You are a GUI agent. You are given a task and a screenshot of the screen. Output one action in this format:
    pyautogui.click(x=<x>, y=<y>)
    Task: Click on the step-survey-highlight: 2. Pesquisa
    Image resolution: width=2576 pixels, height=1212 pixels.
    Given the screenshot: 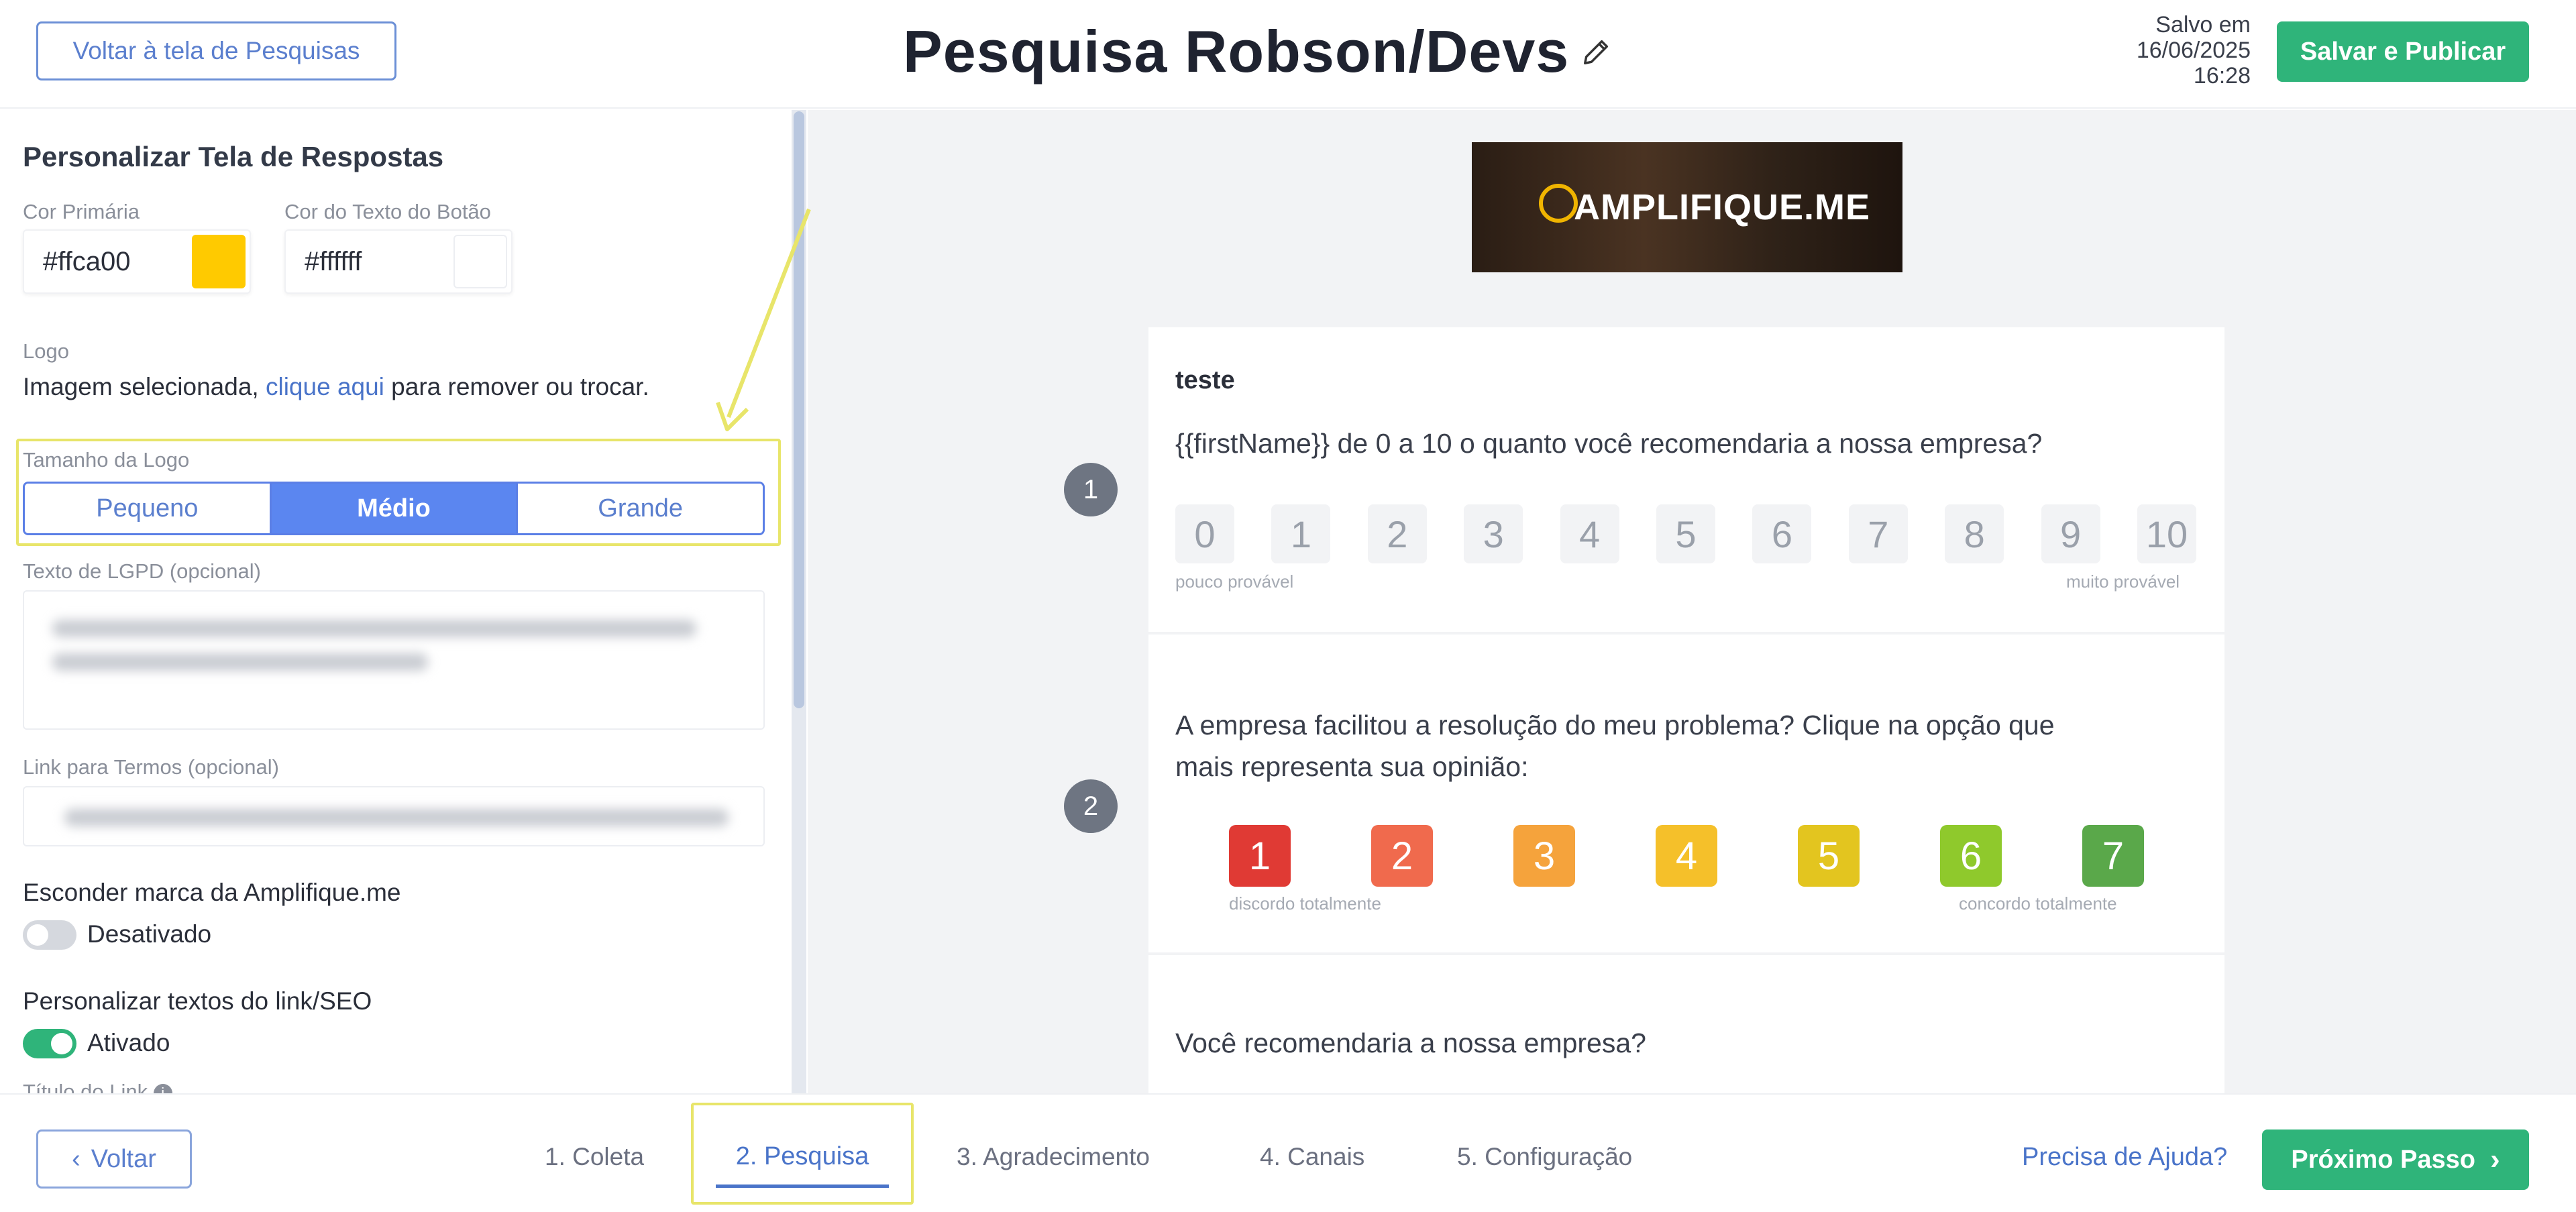 What is the action you would take?
    pyautogui.click(x=802, y=1154)
    